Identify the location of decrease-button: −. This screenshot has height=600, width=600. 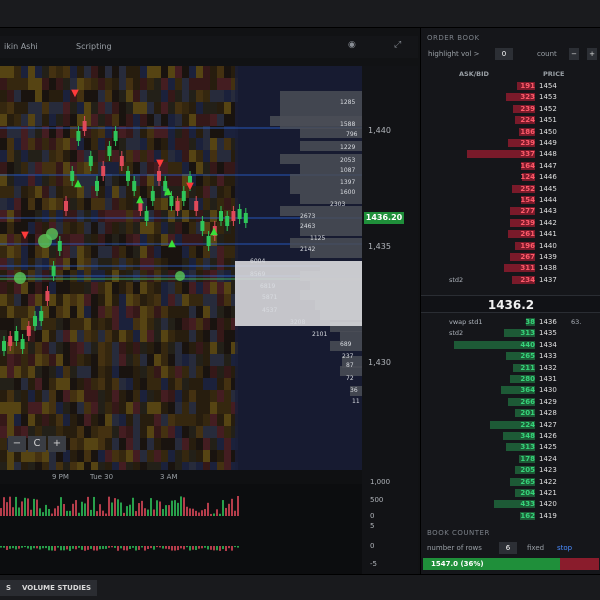
(574, 54).